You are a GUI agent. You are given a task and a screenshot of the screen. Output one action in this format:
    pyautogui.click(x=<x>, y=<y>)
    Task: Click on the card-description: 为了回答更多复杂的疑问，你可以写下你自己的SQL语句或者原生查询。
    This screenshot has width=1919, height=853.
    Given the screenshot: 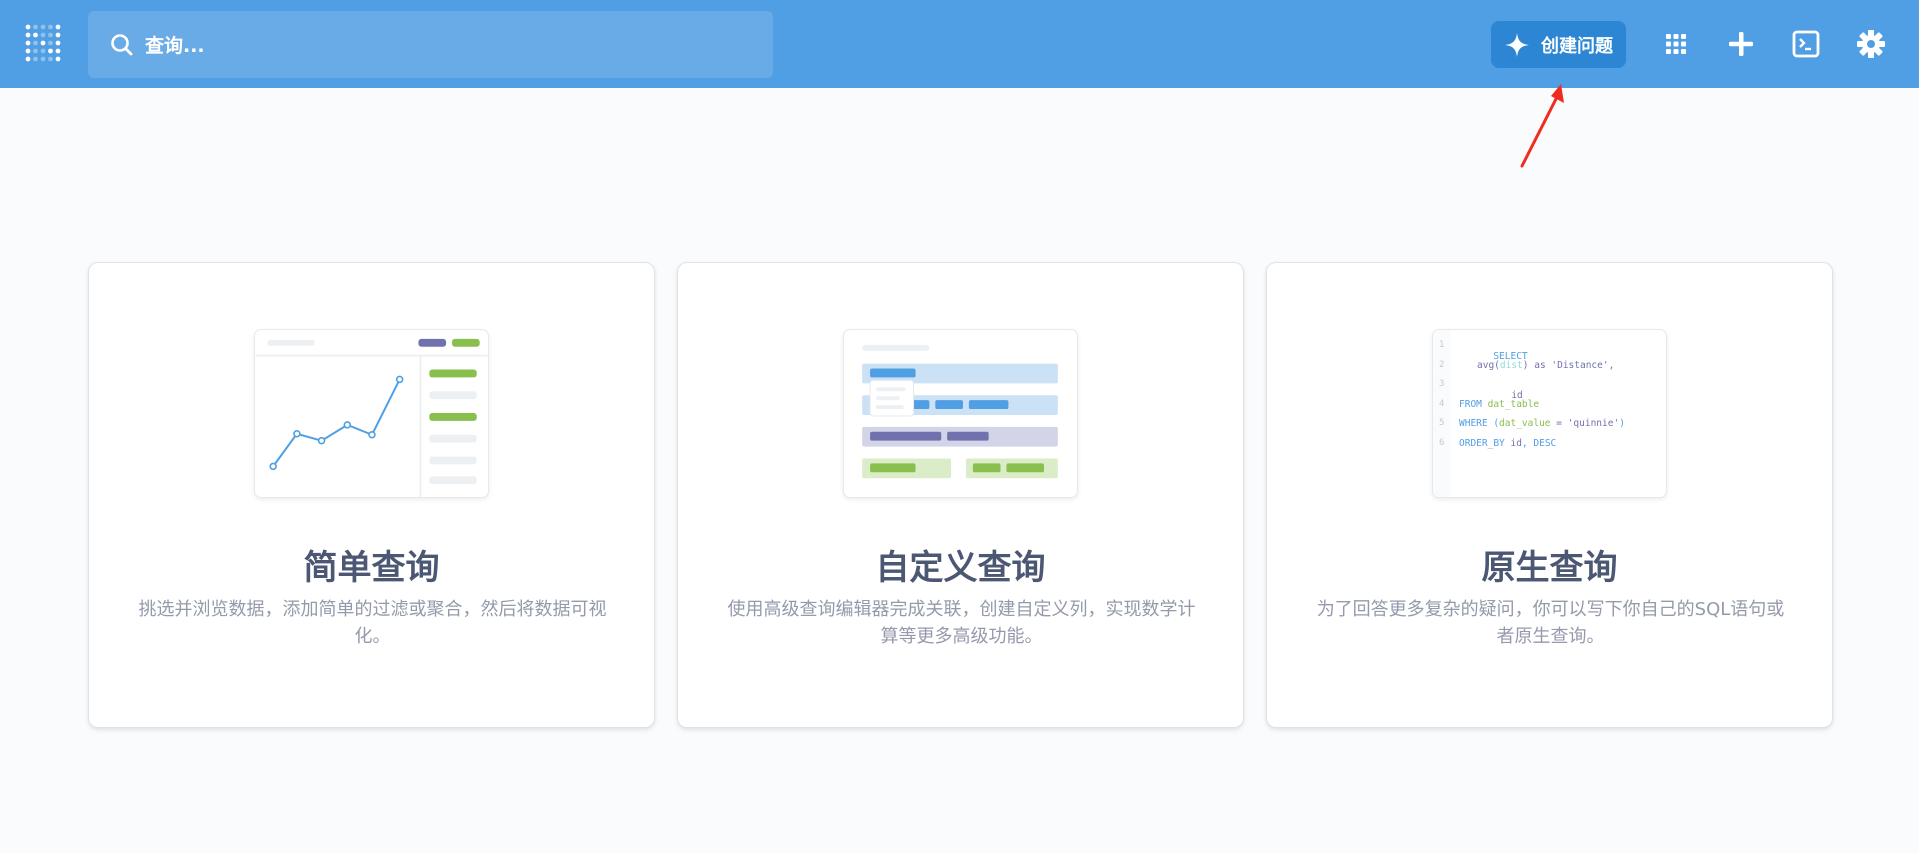 What is the action you would take?
    pyautogui.click(x=1550, y=623)
    